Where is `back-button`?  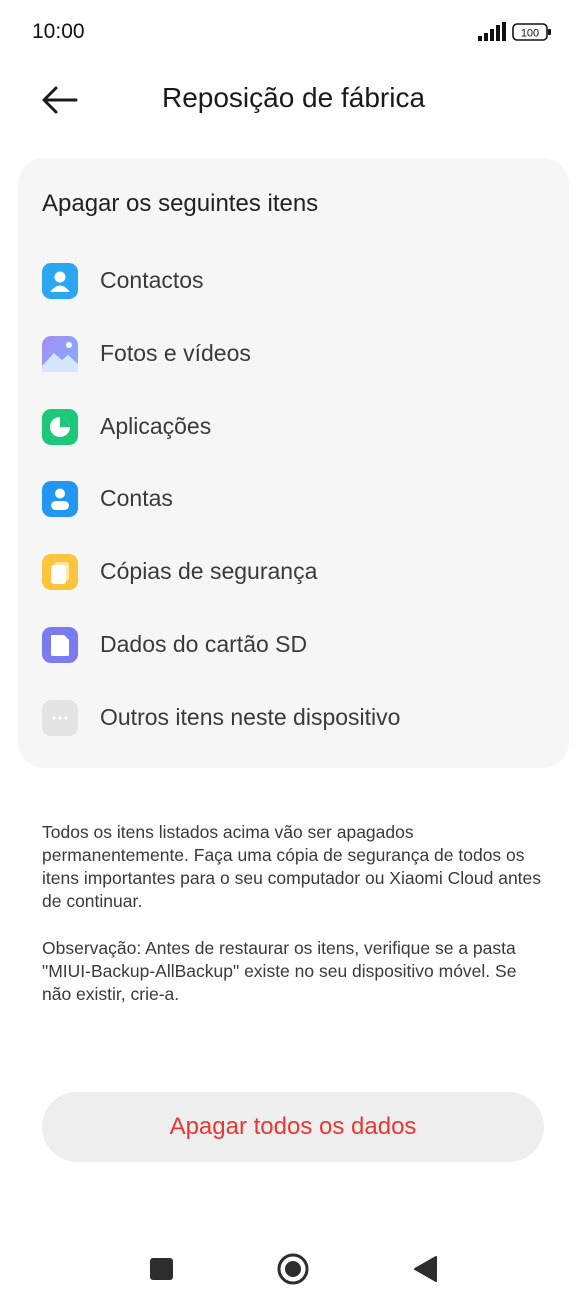 back-button is located at coordinates (60, 100).